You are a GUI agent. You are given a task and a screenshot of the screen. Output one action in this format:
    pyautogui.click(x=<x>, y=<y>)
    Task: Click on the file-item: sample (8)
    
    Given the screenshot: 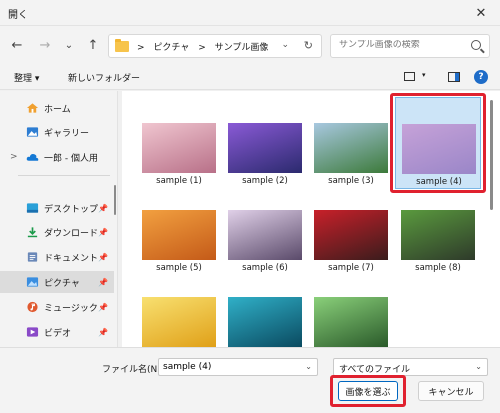 What is the action you would take?
    pyautogui.click(x=438, y=245)
    